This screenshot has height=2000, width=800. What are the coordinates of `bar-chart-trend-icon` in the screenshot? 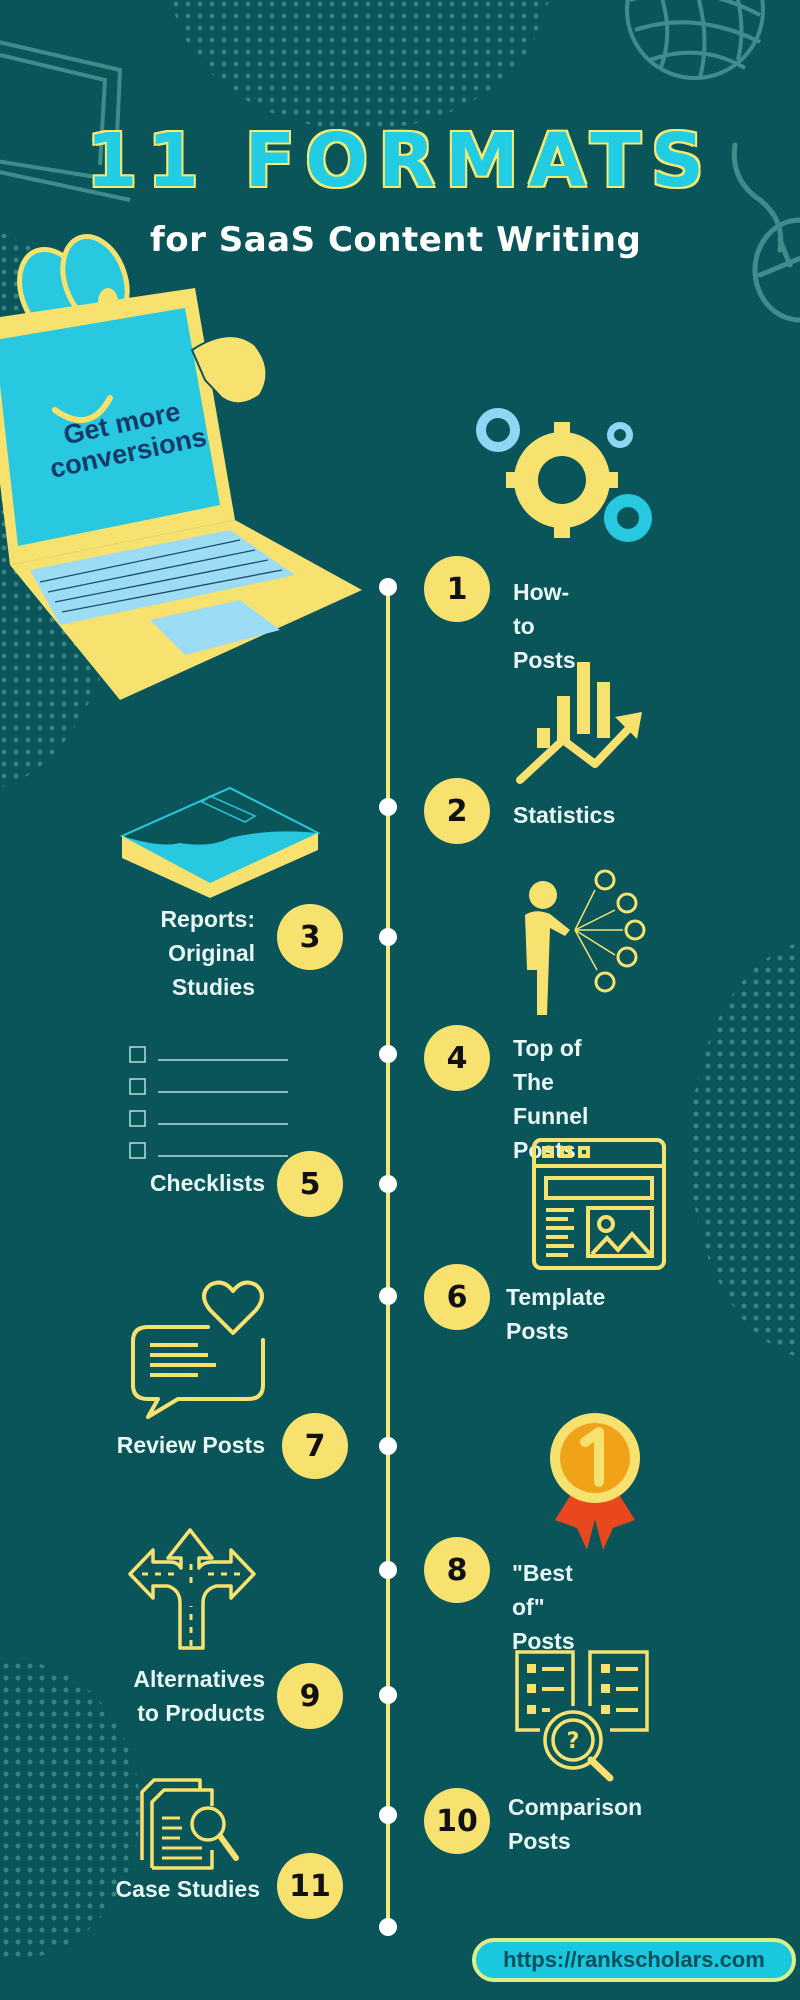 It's located at (579, 723).